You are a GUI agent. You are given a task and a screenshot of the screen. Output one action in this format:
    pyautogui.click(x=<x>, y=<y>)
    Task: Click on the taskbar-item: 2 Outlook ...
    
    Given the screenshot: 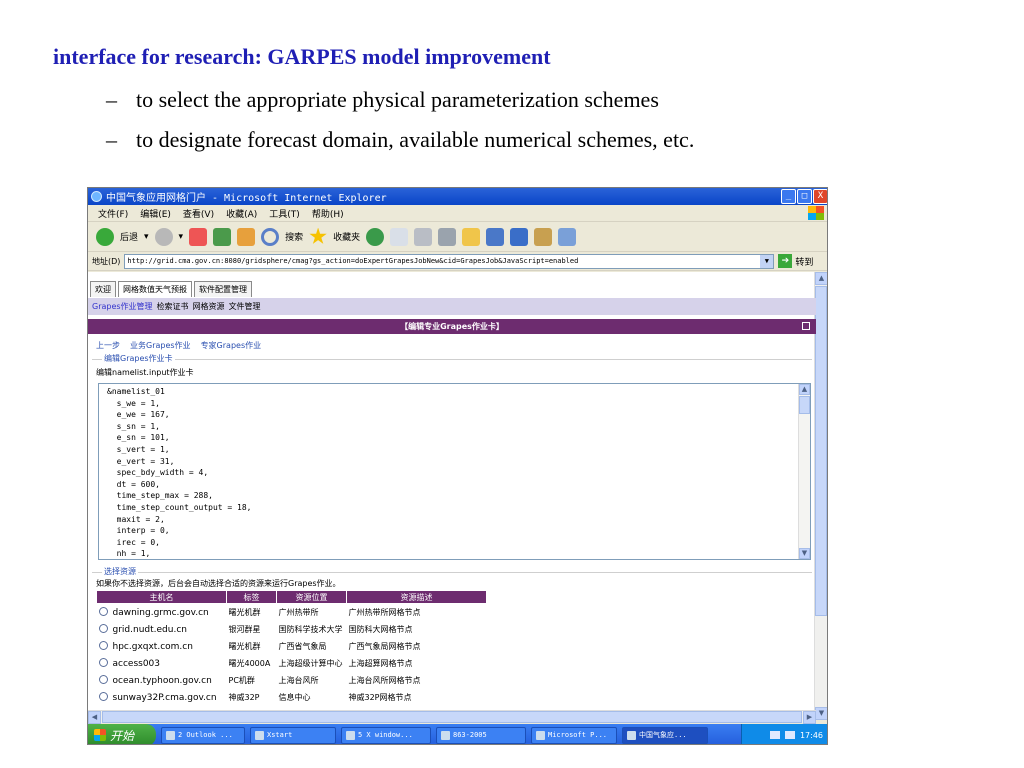 What is the action you would take?
    pyautogui.click(x=203, y=735)
    